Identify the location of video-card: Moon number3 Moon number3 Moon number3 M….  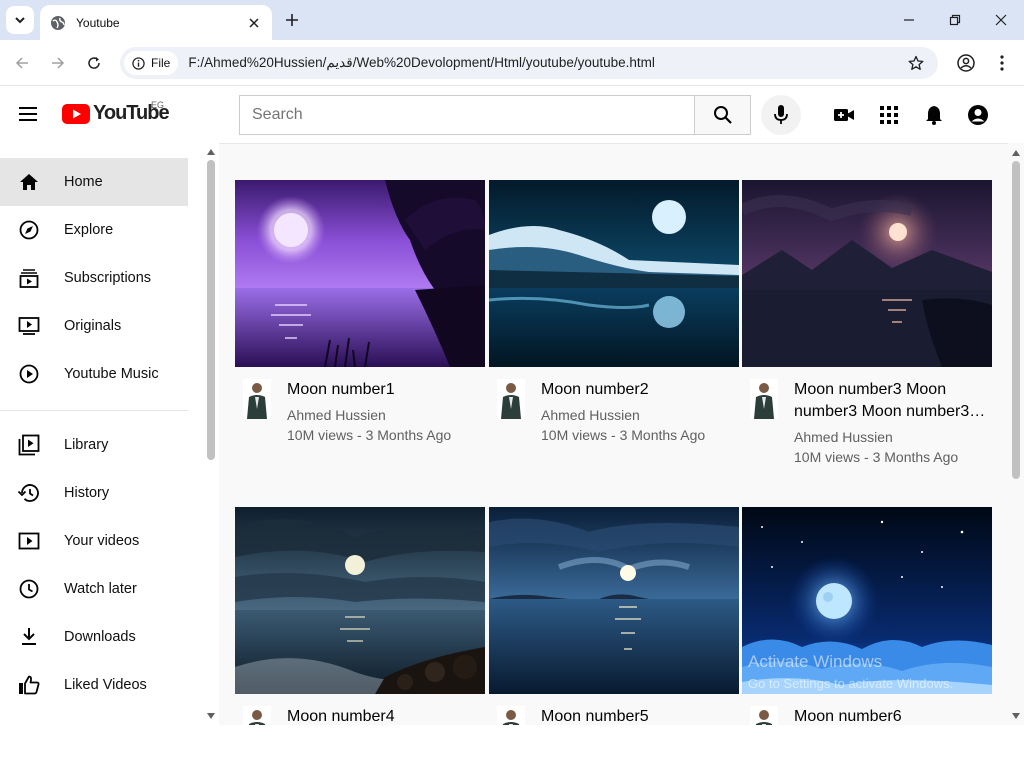
(867, 323).